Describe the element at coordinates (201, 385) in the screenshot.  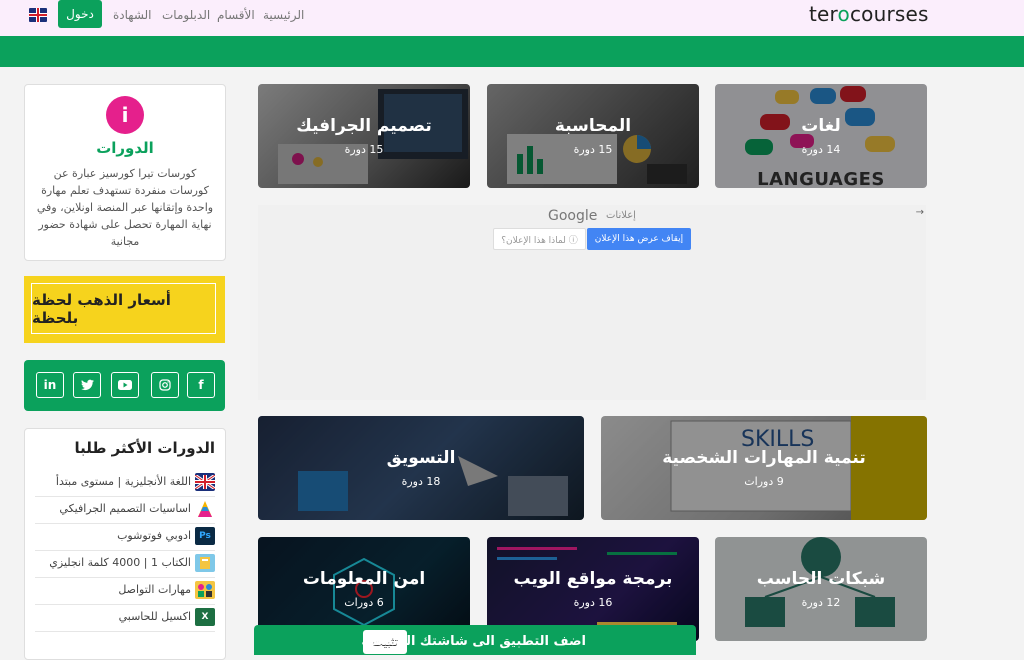
I see `facebook-icon: f` at that location.